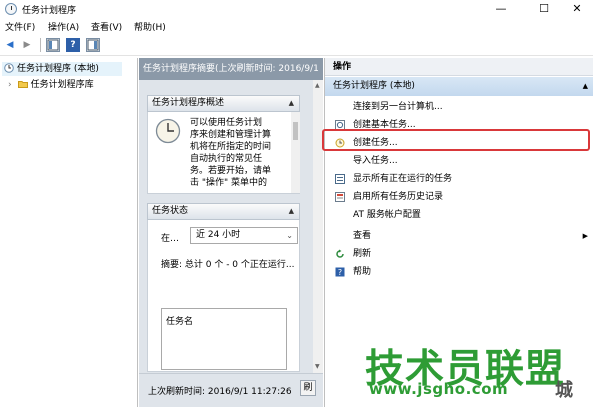 This screenshot has height=407, width=593. Describe the element at coordinates (20, 26) in the screenshot. I see `menu-file: 文件(F)` at that location.